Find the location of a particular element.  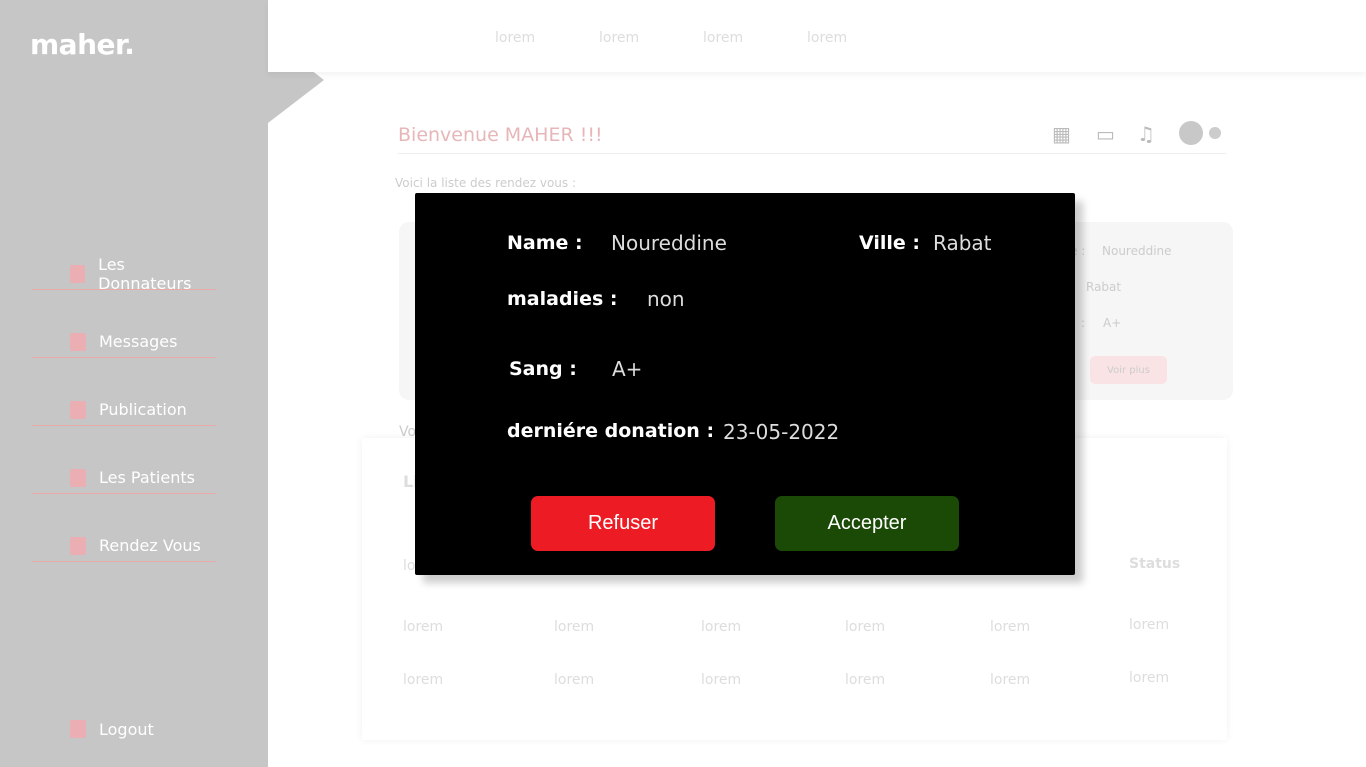

sidebar-item-messages: Messages is located at coordinates (124, 342).